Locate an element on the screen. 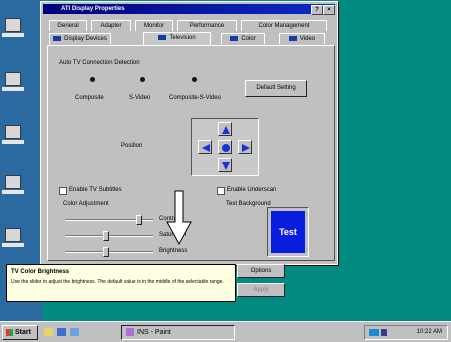 Image resolution: width=451 pixels, height=342 pixels. test-background-label: Test Background is located at coordinates (248, 204).